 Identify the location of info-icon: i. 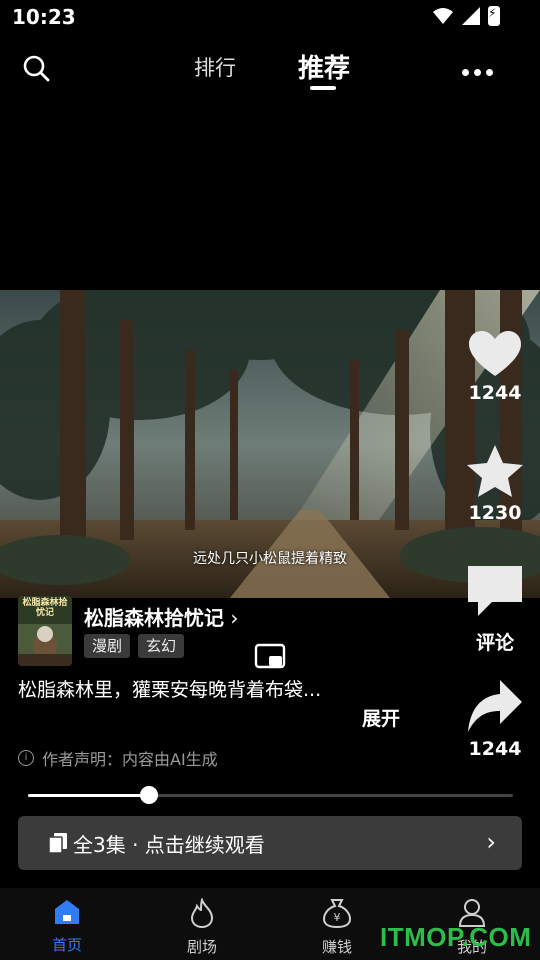
(26, 758).